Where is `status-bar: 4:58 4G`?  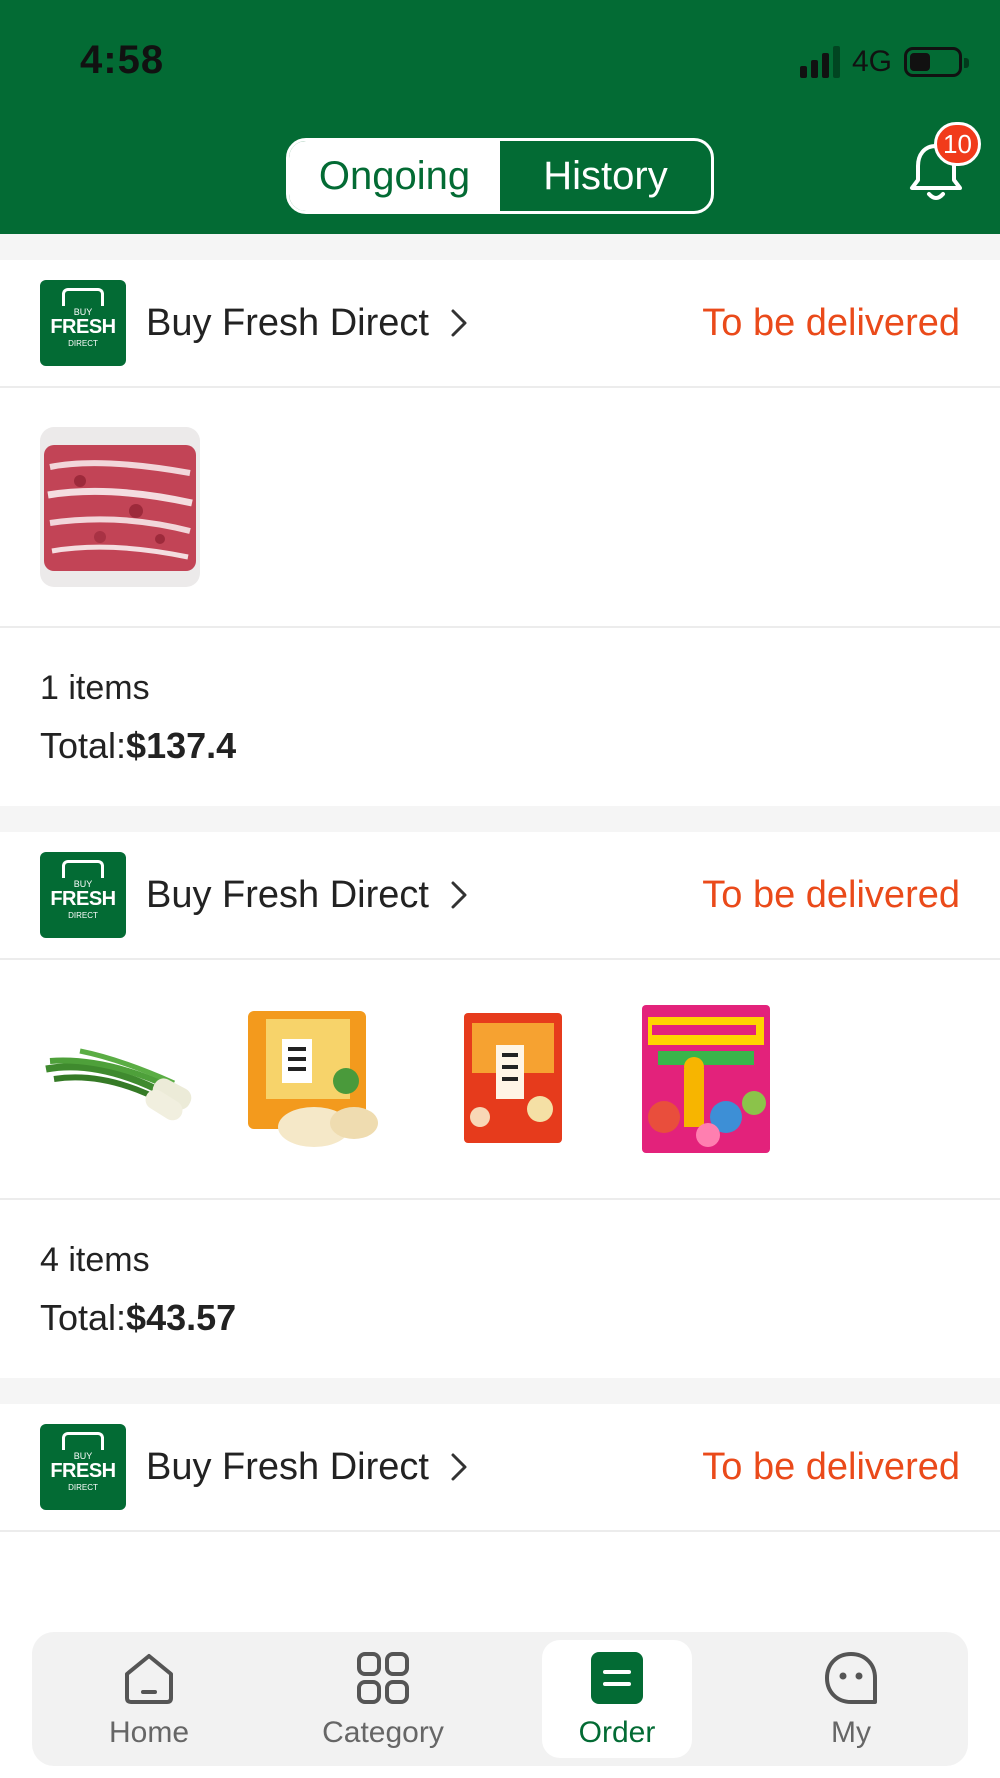
status-bar: 4:58 4G is located at coordinates (500, 60).